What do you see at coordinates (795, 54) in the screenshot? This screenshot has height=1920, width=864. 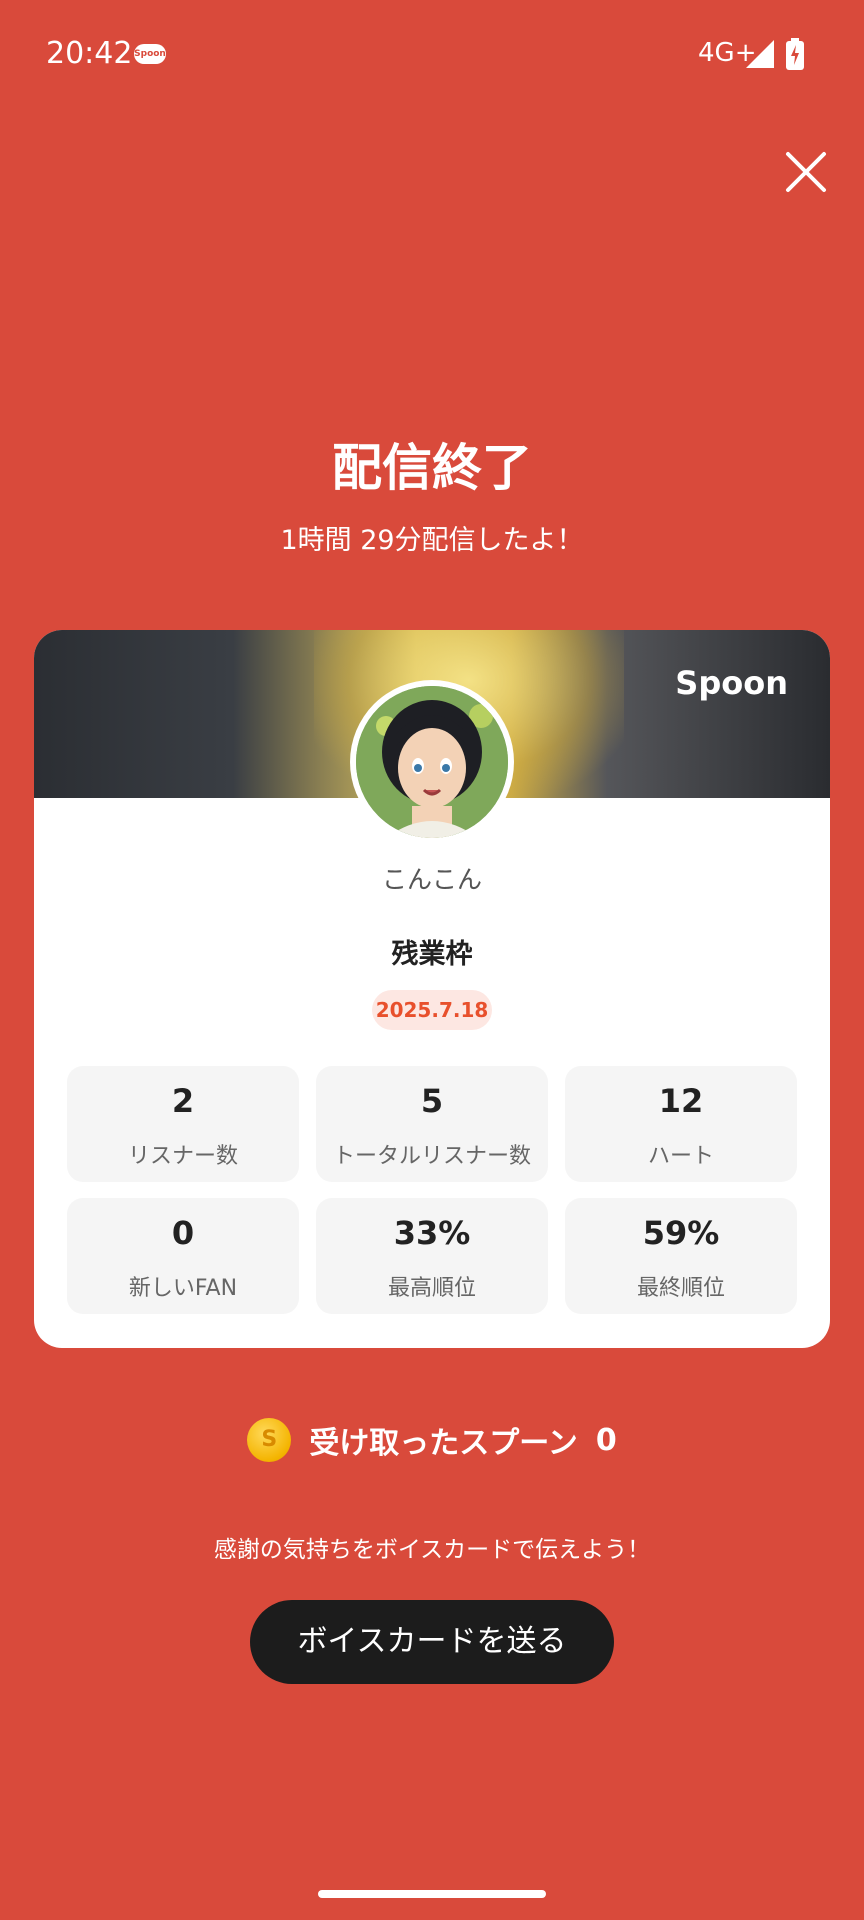 I see `battery-charging-icon` at bounding box center [795, 54].